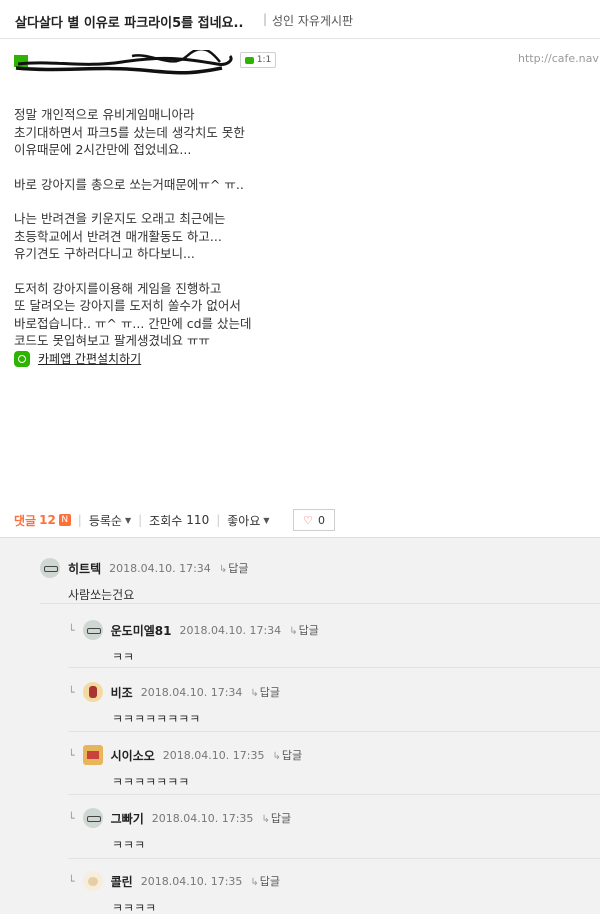 The image size is (600, 916). I want to click on reply-item: └ 운도미엘81 2018.04.10. 17:34 ↳답글 ㅋㅋ, so click(193, 642).